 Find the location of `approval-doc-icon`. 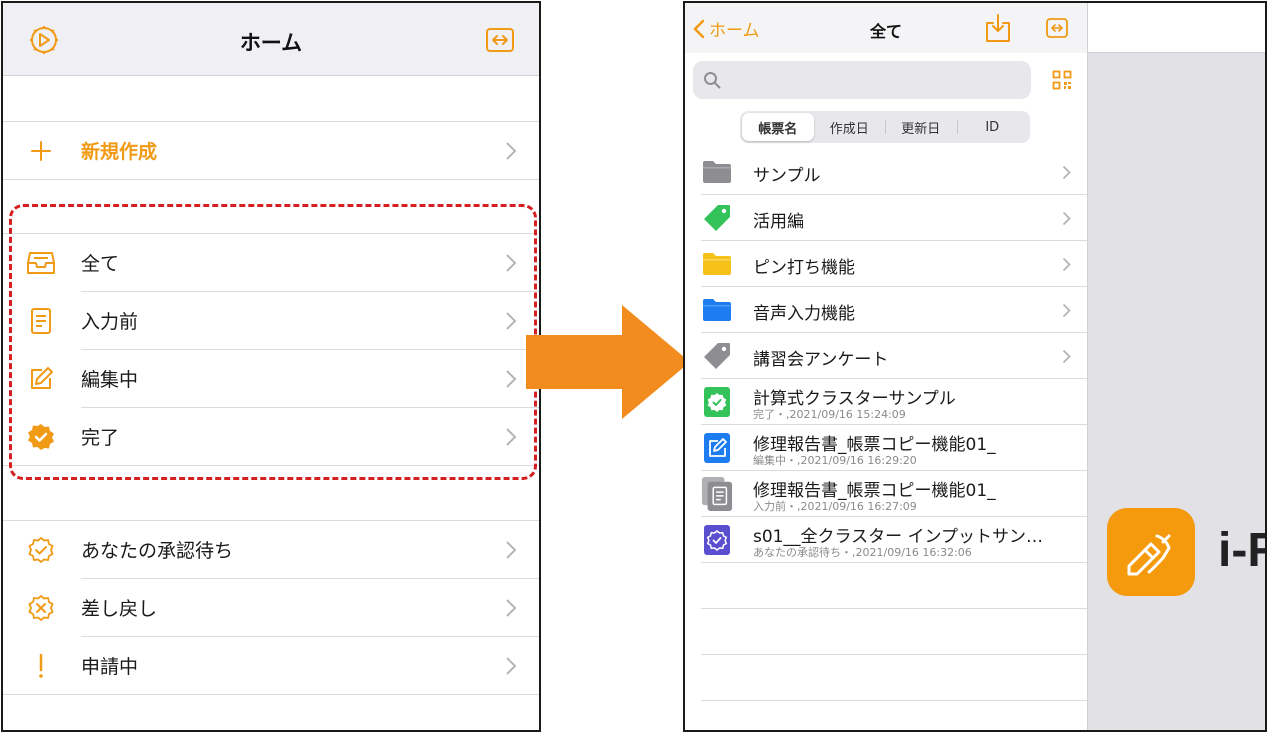

approval-doc-icon is located at coordinates (717, 540).